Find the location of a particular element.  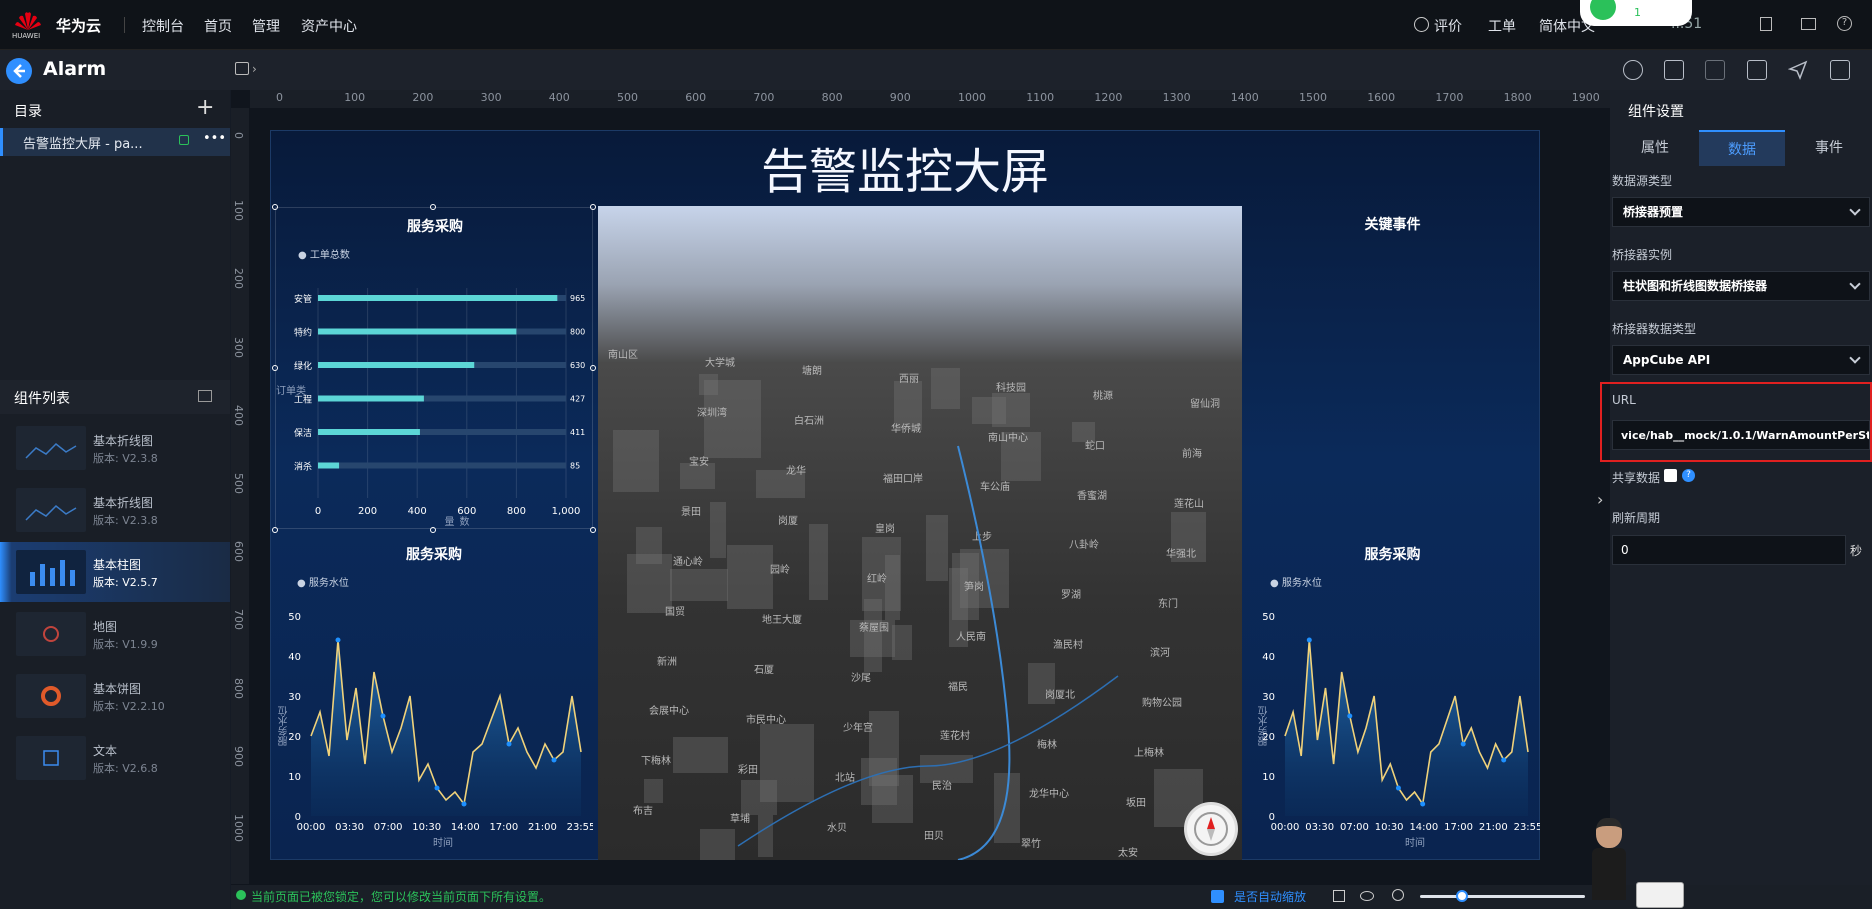

zoom-slider is located at coordinates (1502, 896).